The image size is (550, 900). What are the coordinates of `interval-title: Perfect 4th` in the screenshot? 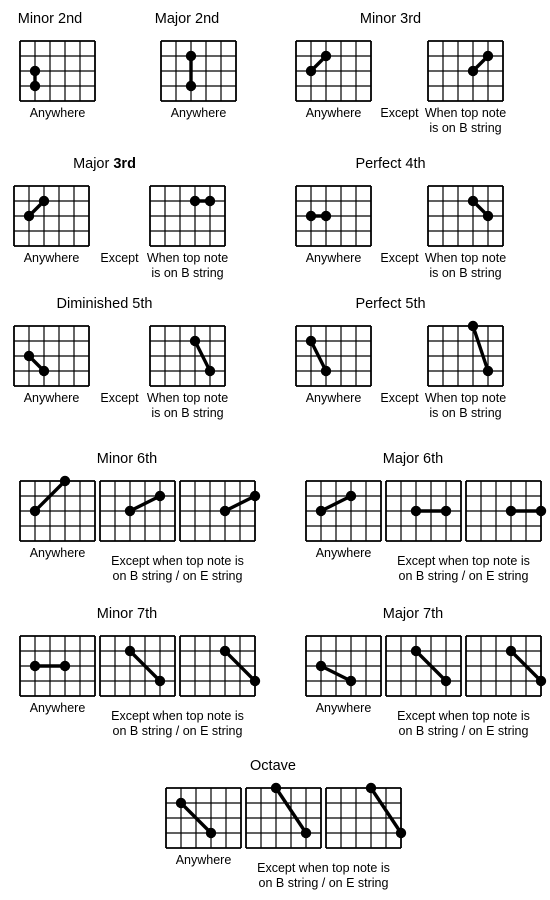 It's located at (390, 164).